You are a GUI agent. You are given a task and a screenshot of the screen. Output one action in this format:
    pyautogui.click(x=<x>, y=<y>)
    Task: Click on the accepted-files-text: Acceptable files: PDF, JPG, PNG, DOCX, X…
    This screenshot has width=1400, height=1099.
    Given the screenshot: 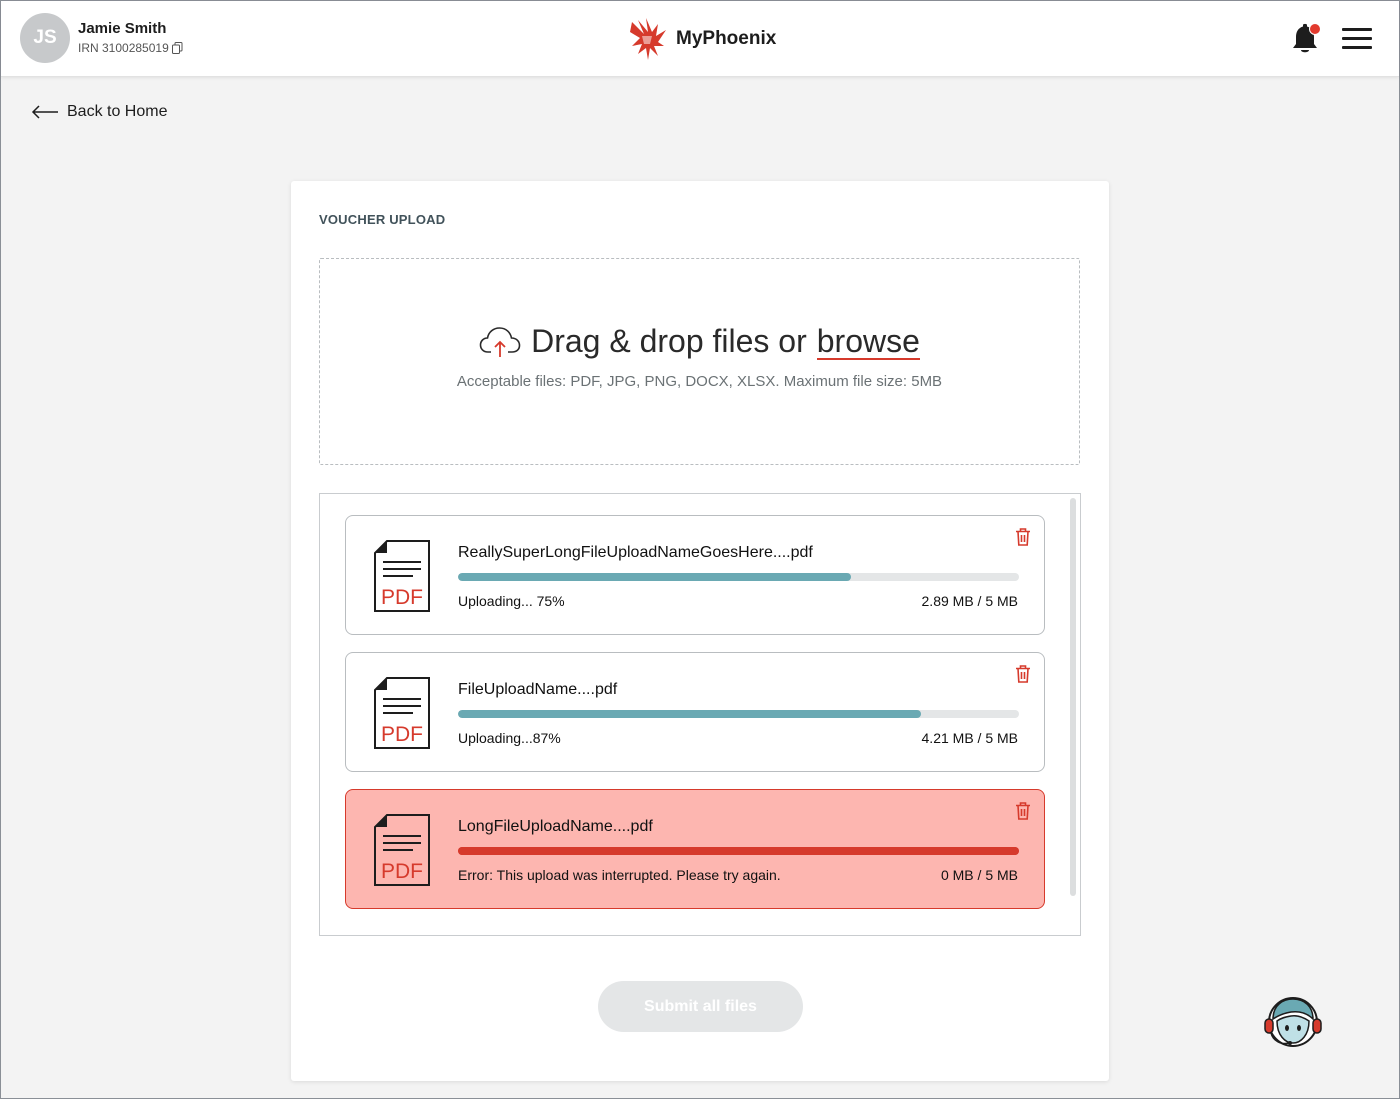 What is the action you would take?
    pyautogui.click(x=699, y=381)
    